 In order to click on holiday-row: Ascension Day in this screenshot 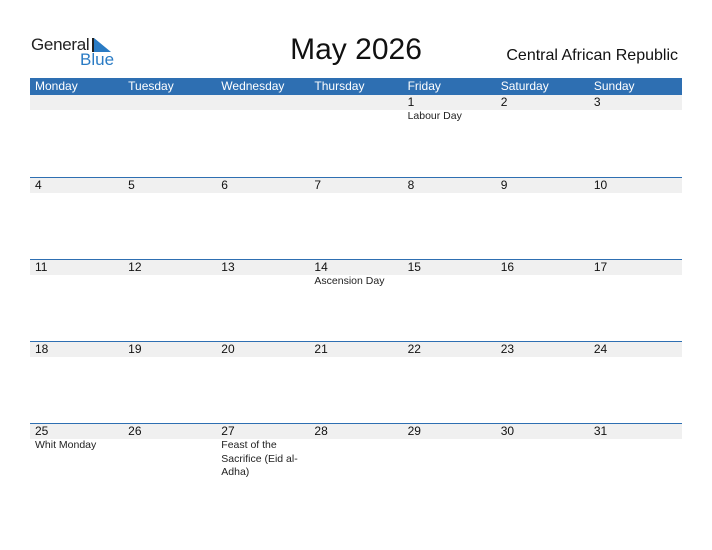, I will do `click(356, 282)`.